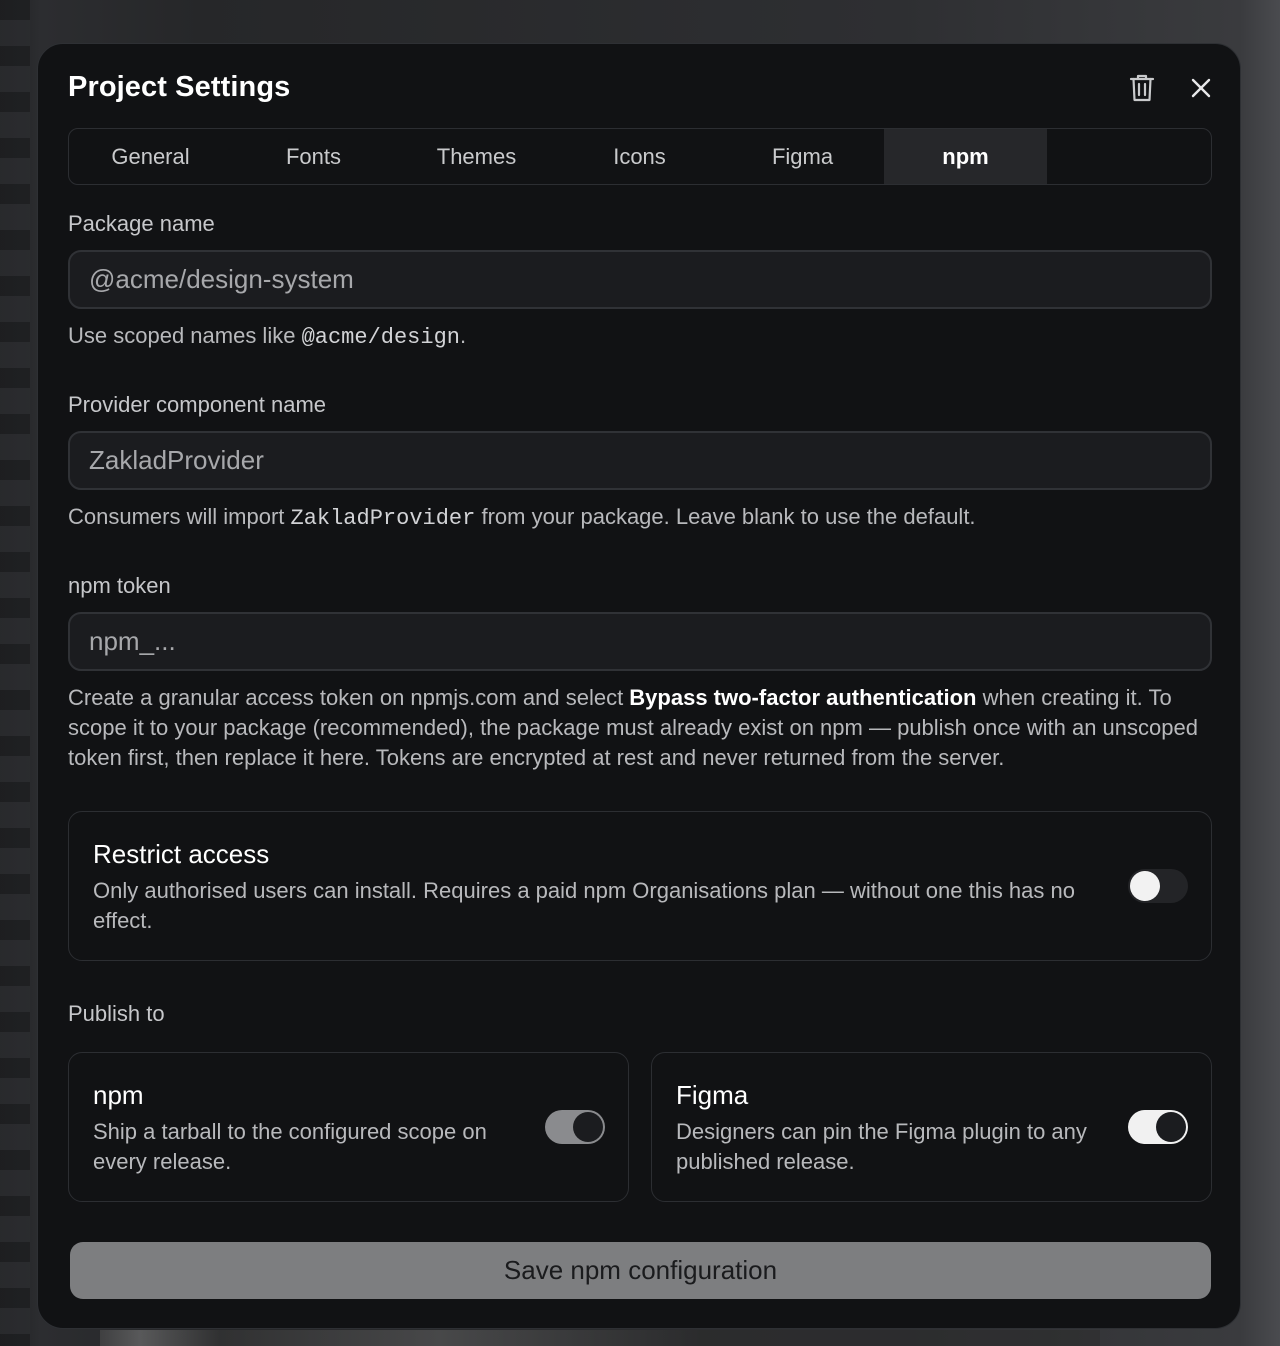 This screenshot has width=1280, height=1346. What do you see at coordinates (179, 516) in the screenshot?
I see `provider-name-help-prefix: Consumers will import` at bounding box center [179, 516].